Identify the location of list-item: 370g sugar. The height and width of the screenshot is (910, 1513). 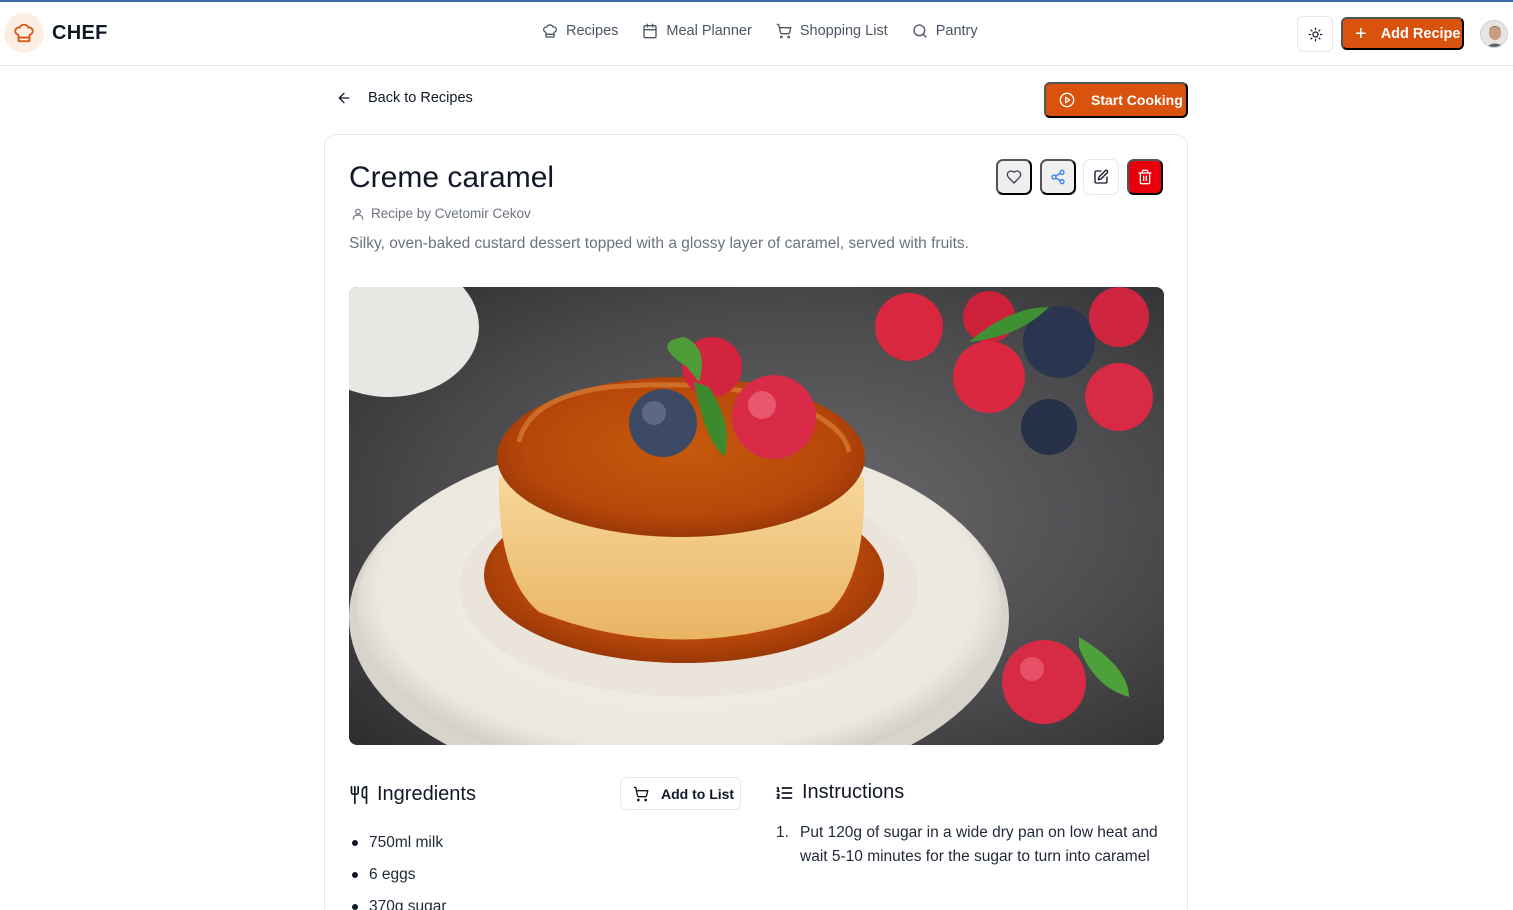
(398, 900).